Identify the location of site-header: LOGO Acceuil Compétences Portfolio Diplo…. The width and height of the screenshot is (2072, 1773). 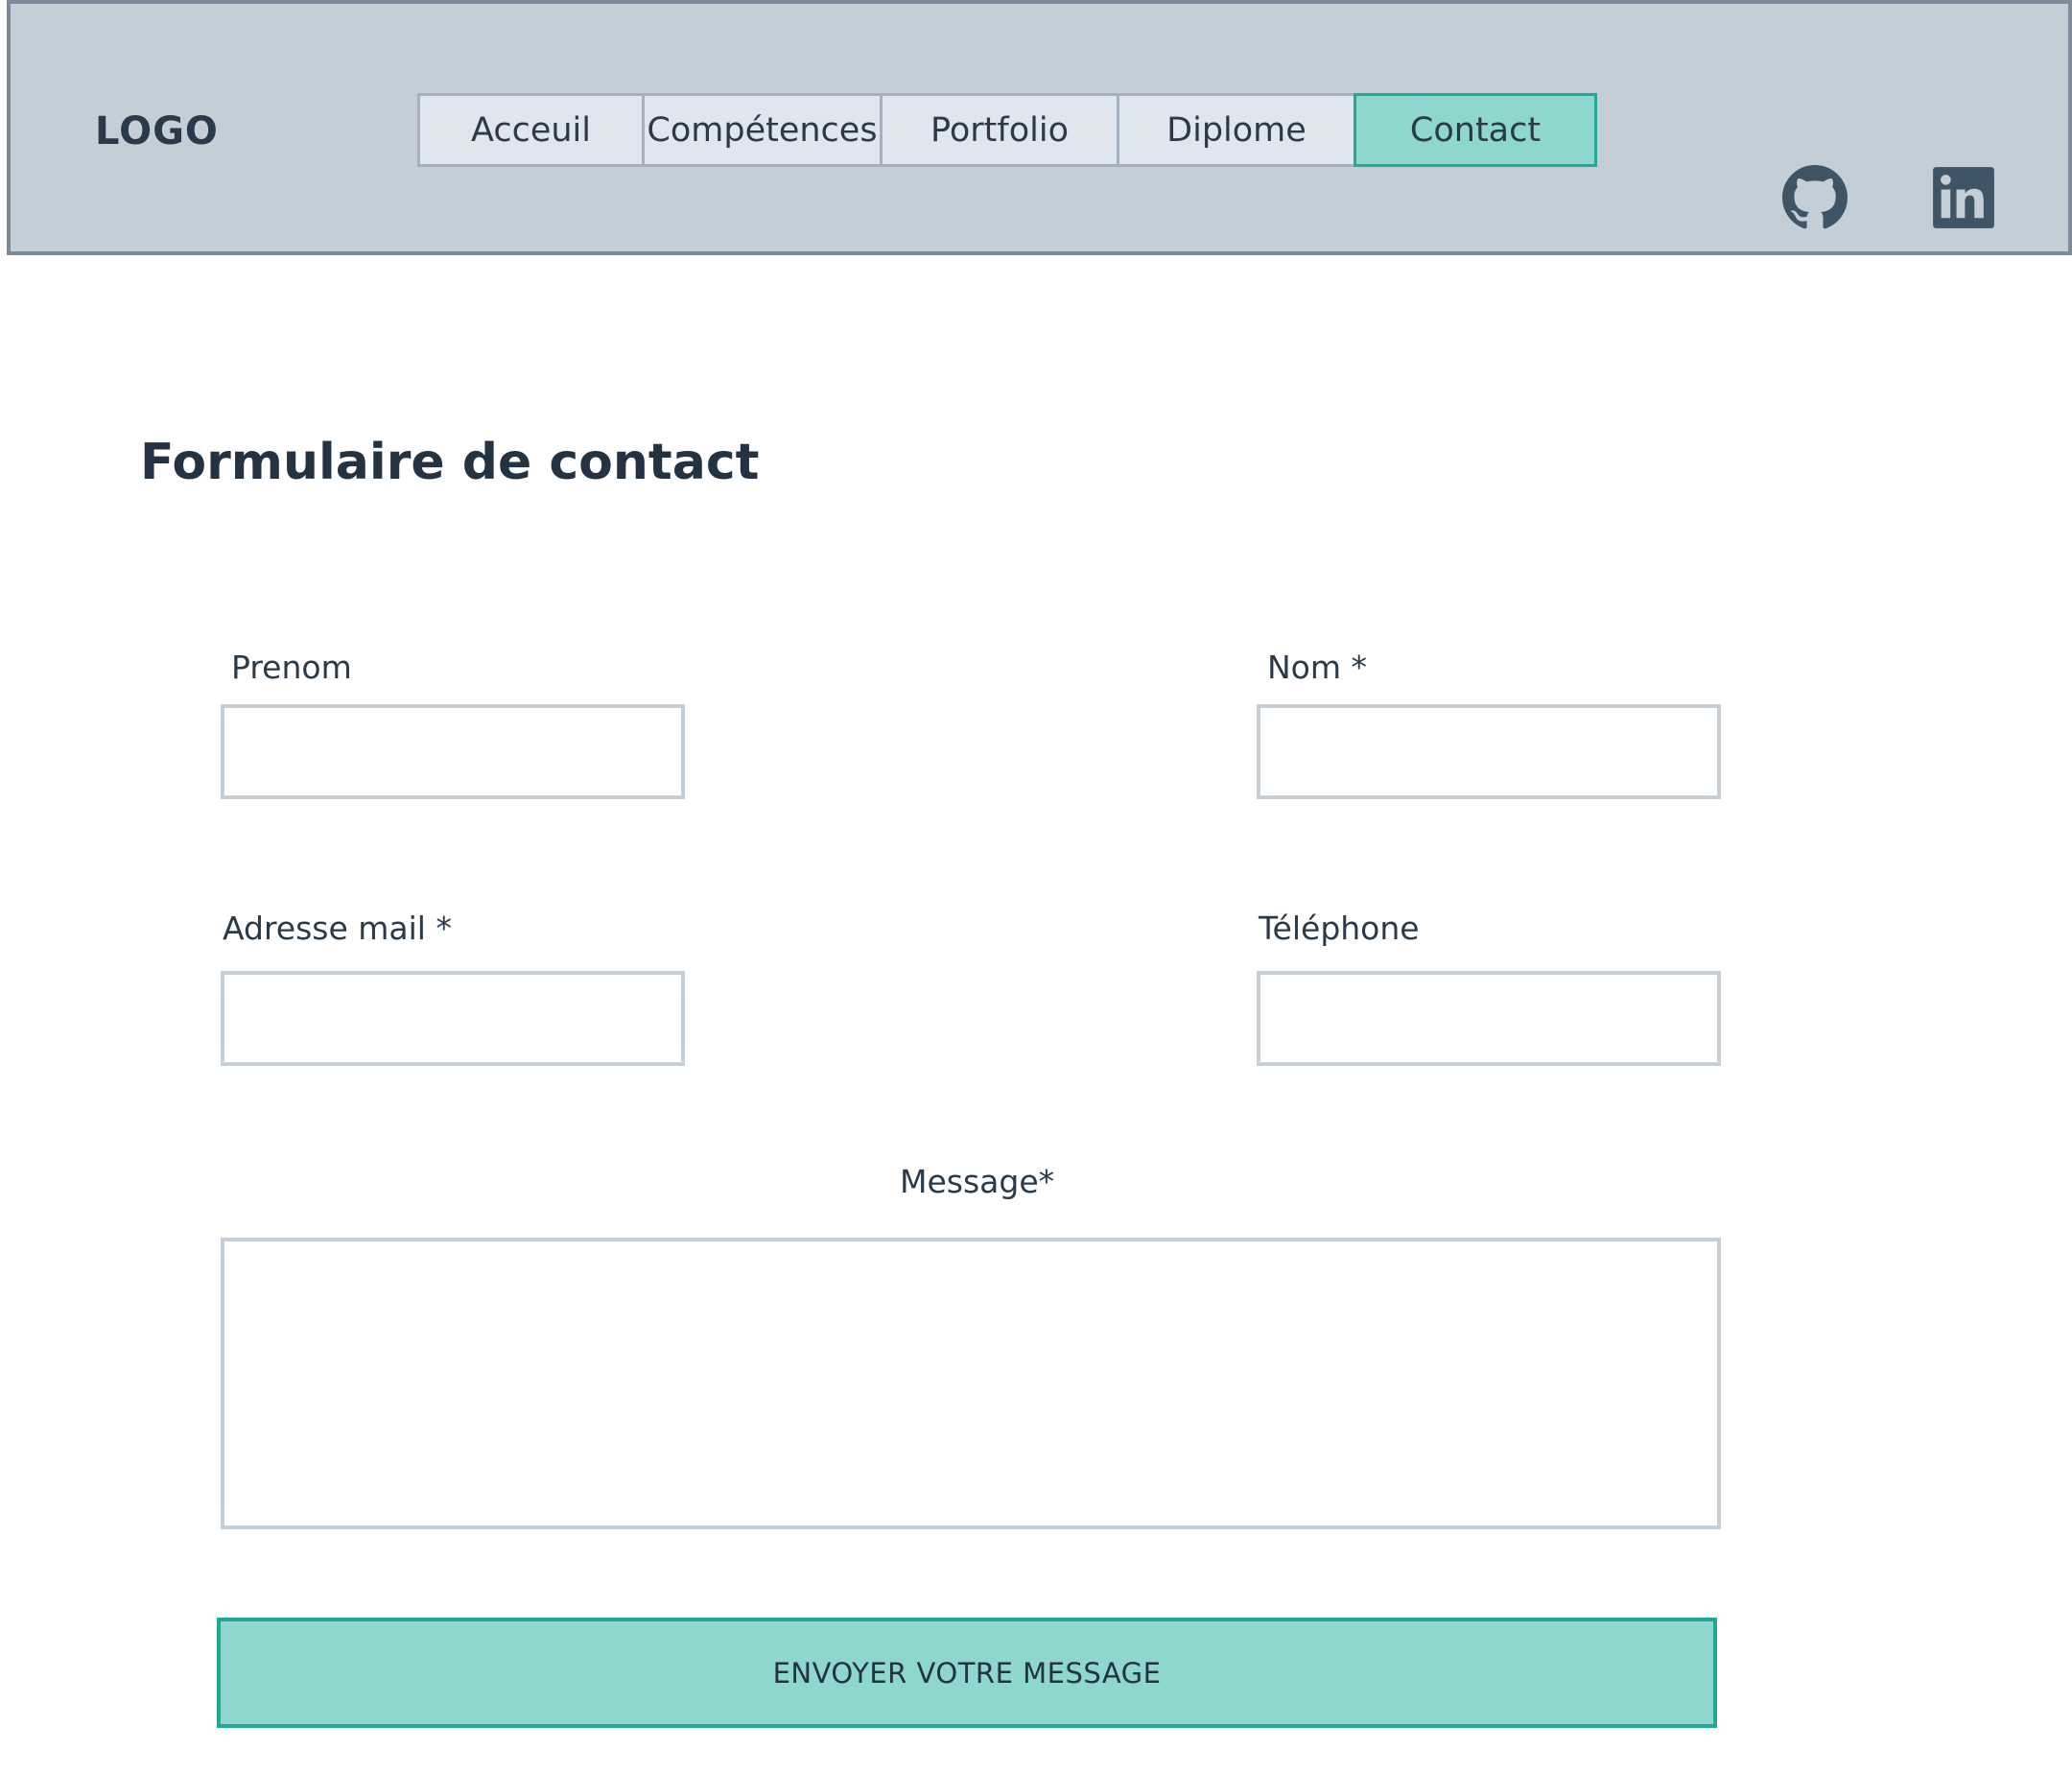
(1039, 128).